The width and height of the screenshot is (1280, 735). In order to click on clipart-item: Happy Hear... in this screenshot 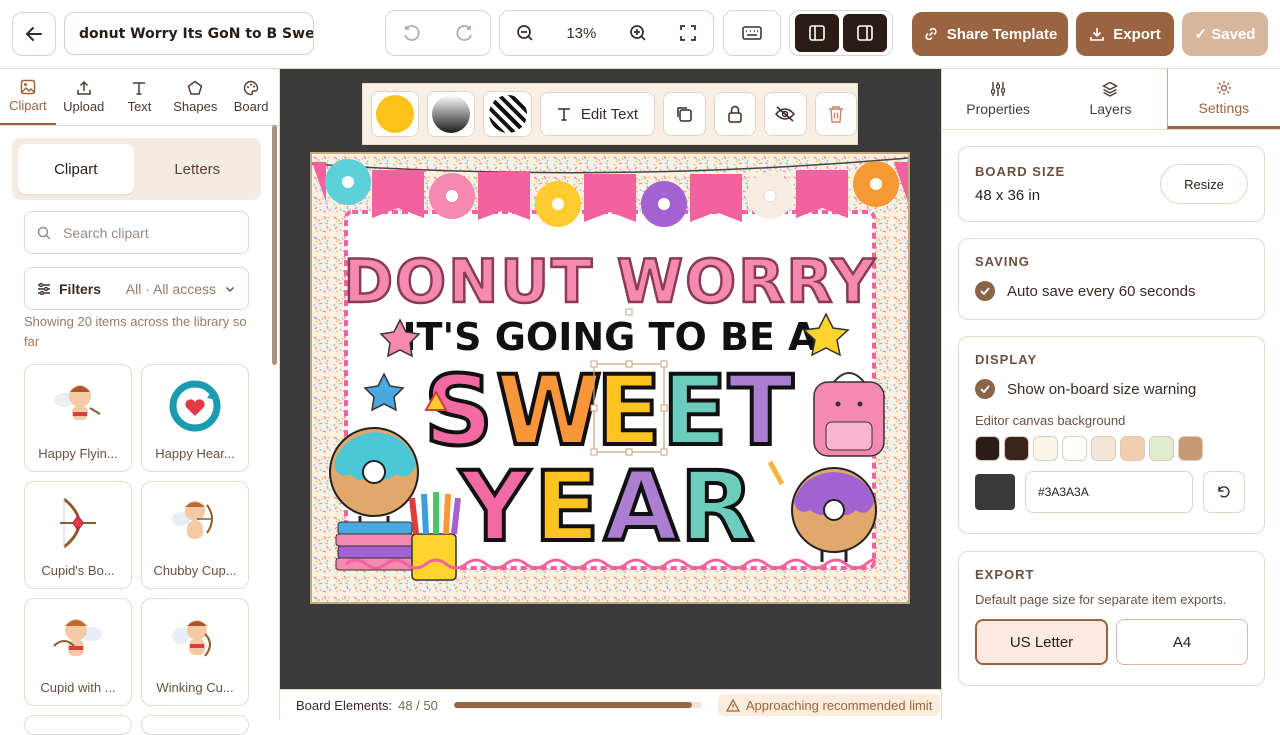, I will do `click(195, 418)`.